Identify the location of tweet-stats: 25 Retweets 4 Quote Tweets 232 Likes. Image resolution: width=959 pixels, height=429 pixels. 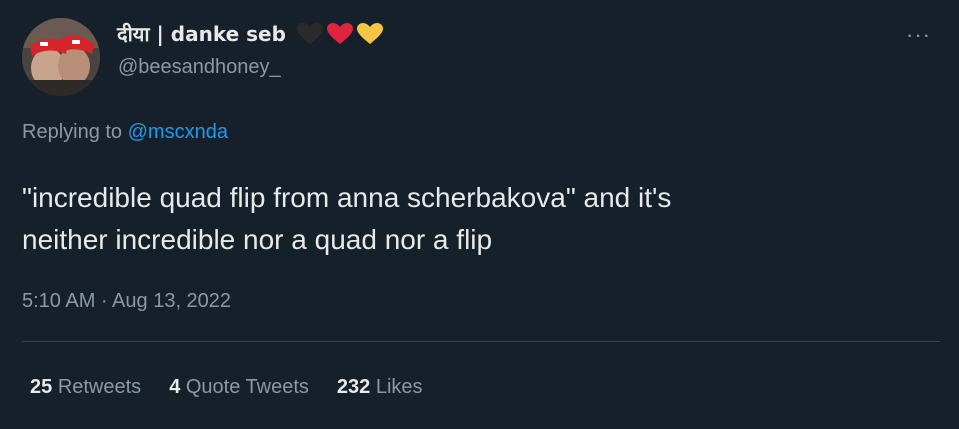
(240, 387).